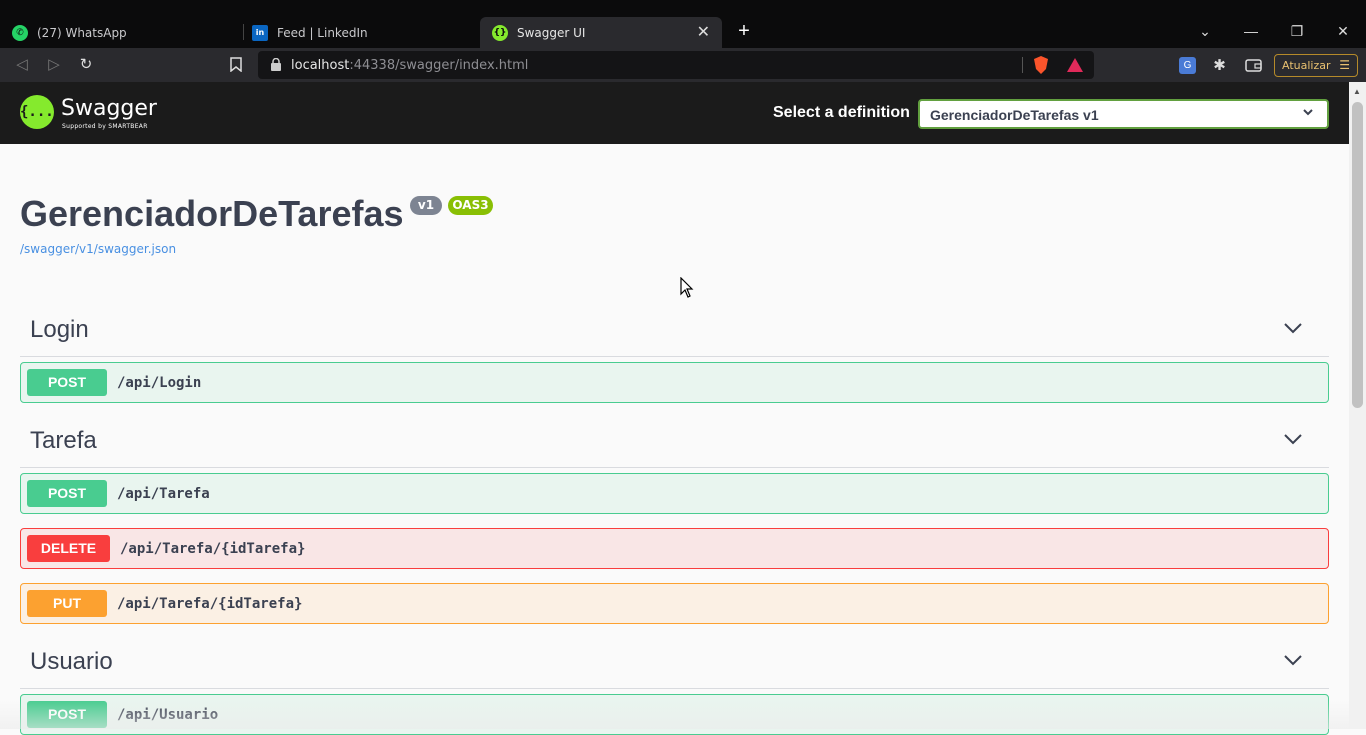 The image size is (1366, 735). Describe the element at coordinates (1357, 255) in the screenshot. I see `scroll-thumb` at that location.